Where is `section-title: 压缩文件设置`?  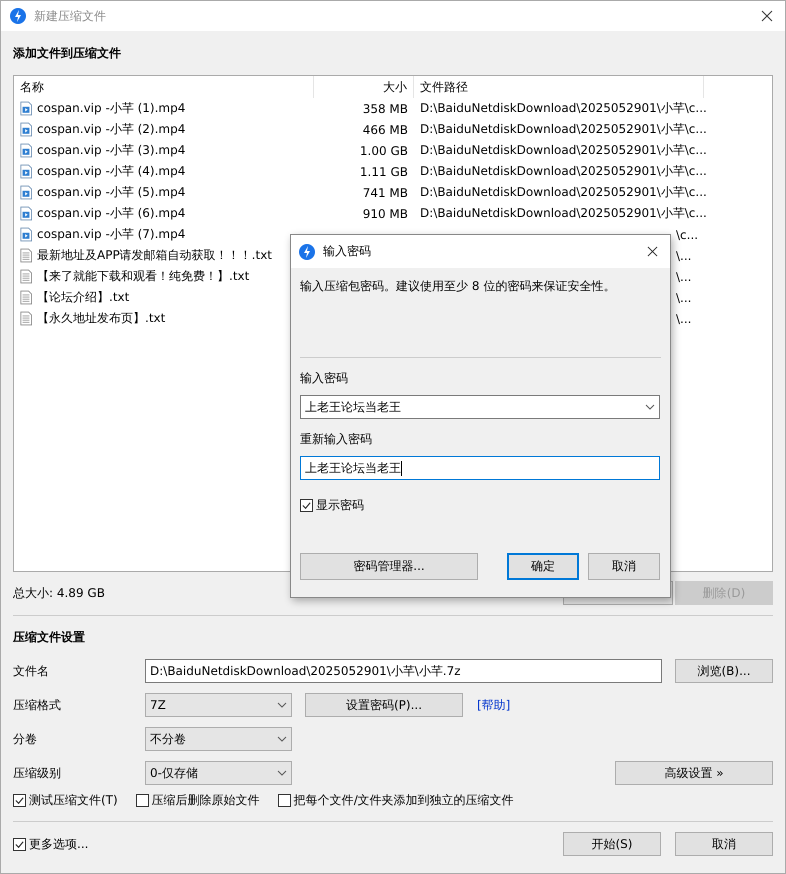
section-title: 压缩文件设置 is located at coordinates (49, 637).